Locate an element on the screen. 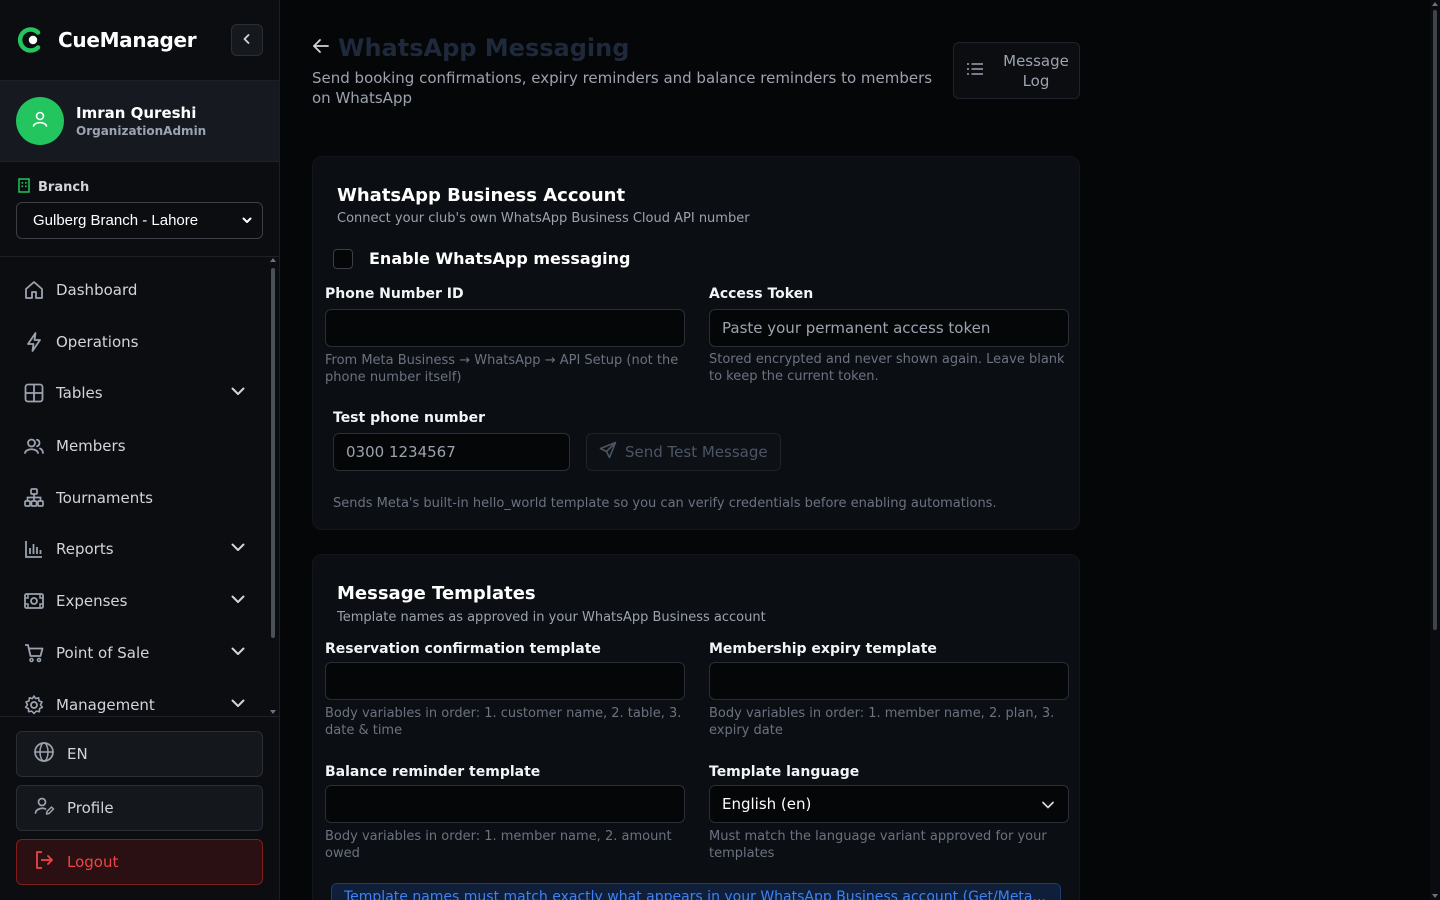 This screenshot has width=1440, height=900. sidebar-item-tables: Tables is located at coordinates (135, 393).